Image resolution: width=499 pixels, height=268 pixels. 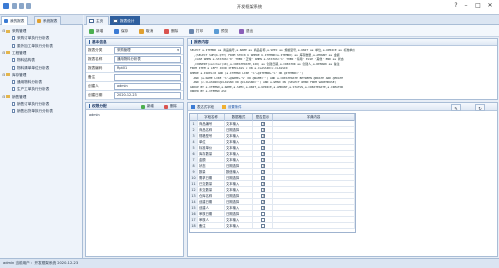 What do you see at coordinates (225, 31) in the screenshot?
I see `button-label: 预览` at bounding box center [225, 31].